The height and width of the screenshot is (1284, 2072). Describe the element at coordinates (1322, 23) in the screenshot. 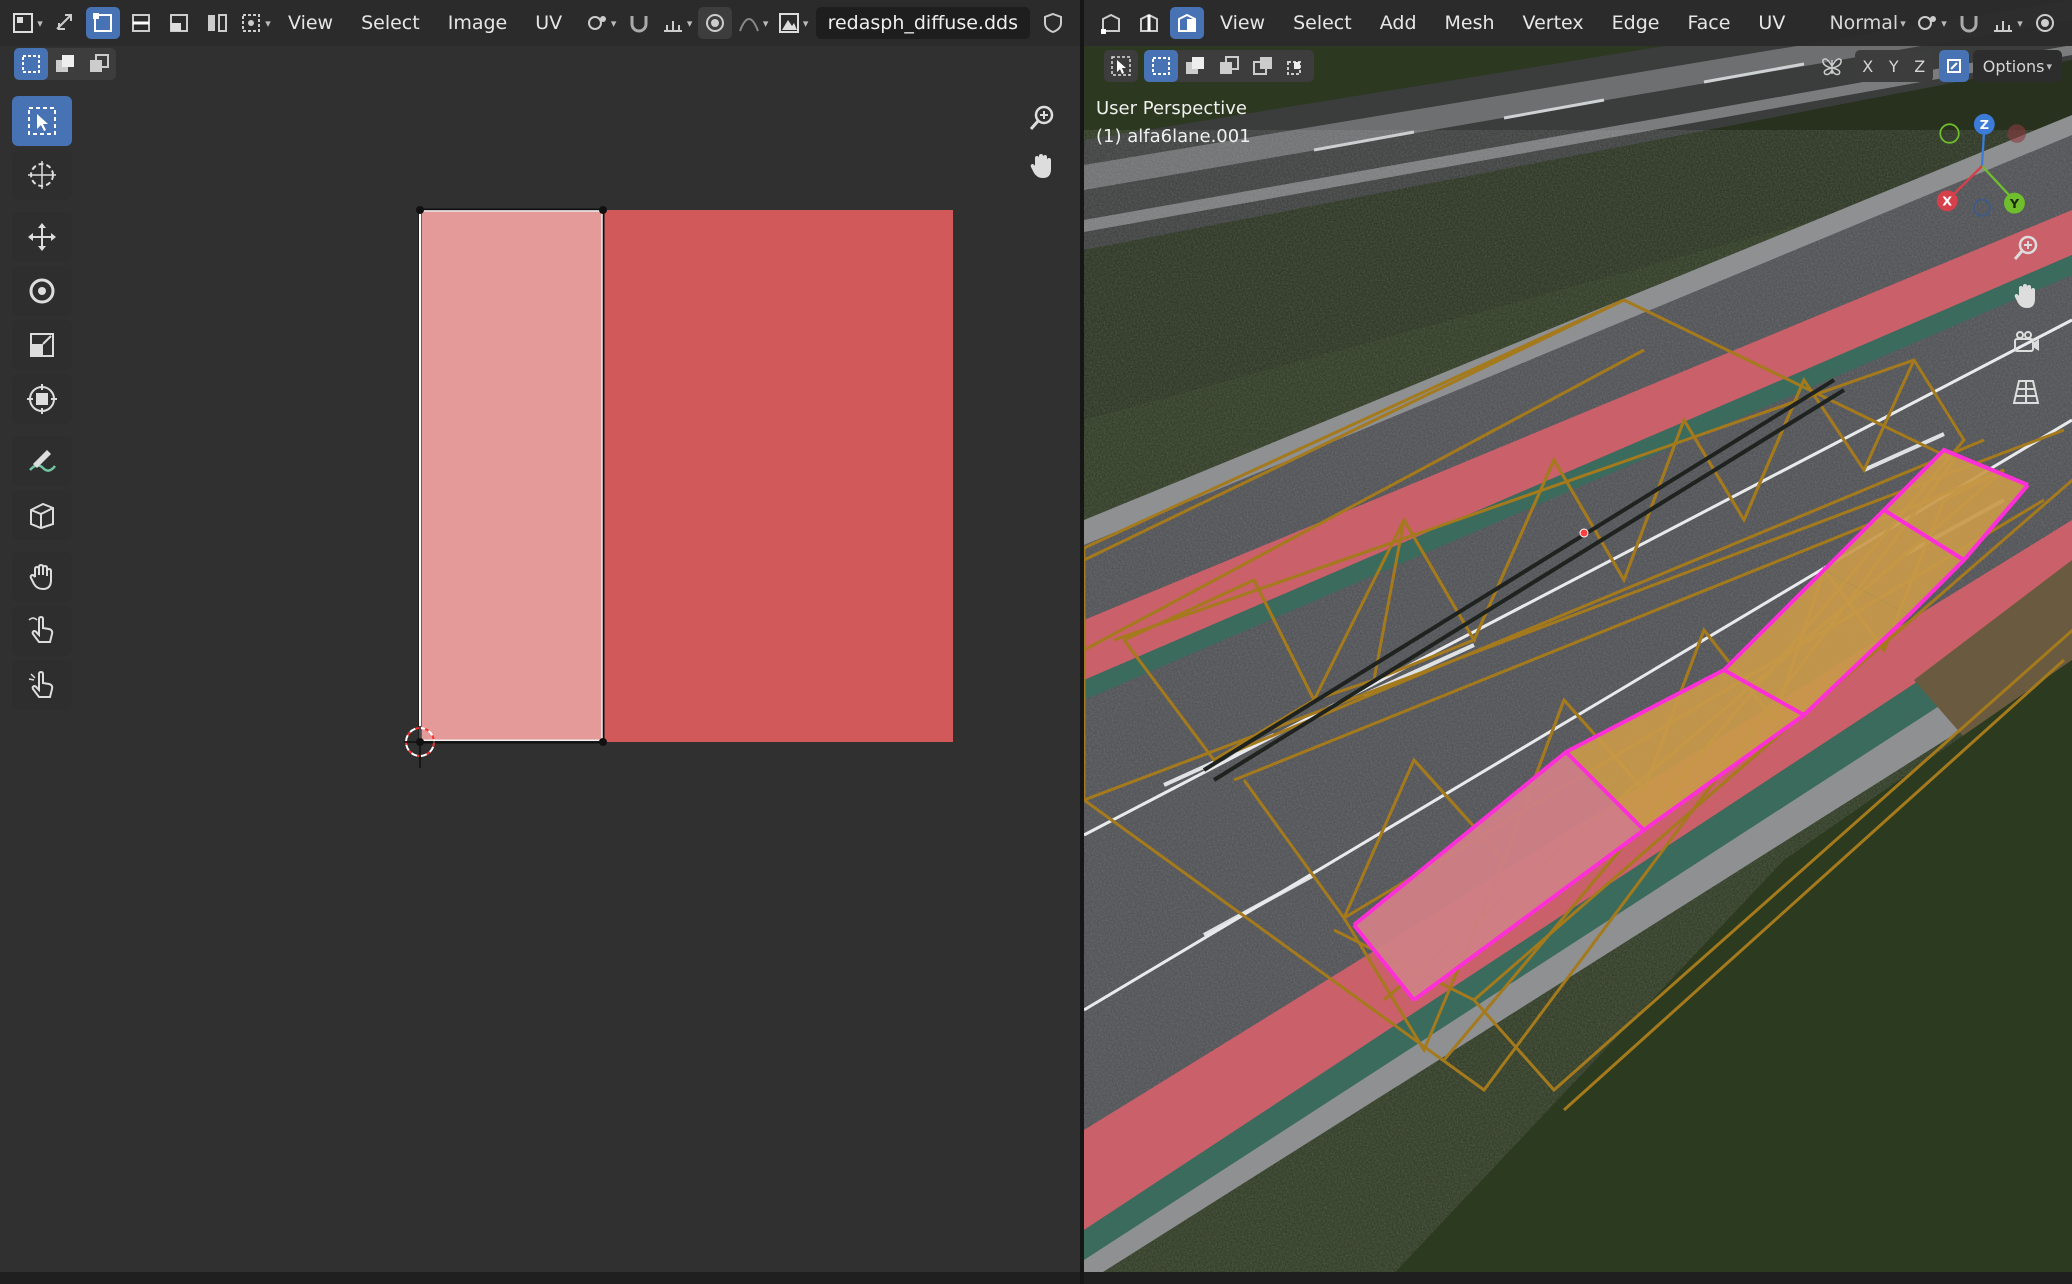

I see `vp-menu-select: Select` at that location.